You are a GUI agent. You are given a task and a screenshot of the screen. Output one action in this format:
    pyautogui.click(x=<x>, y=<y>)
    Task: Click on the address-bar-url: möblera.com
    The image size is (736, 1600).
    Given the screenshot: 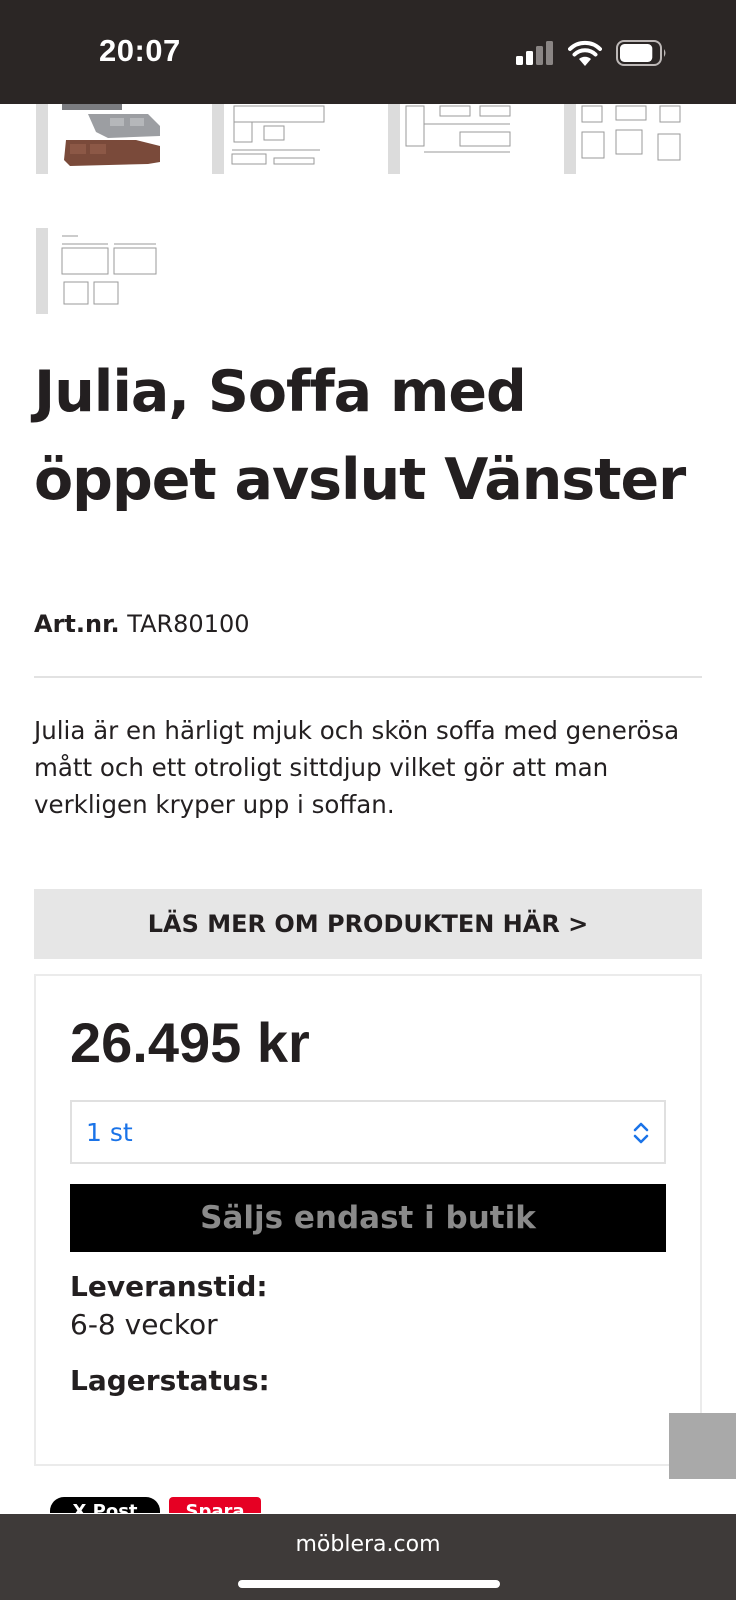 What is the action you would take?
    pyautogui.click(x=368, y=1544)
    